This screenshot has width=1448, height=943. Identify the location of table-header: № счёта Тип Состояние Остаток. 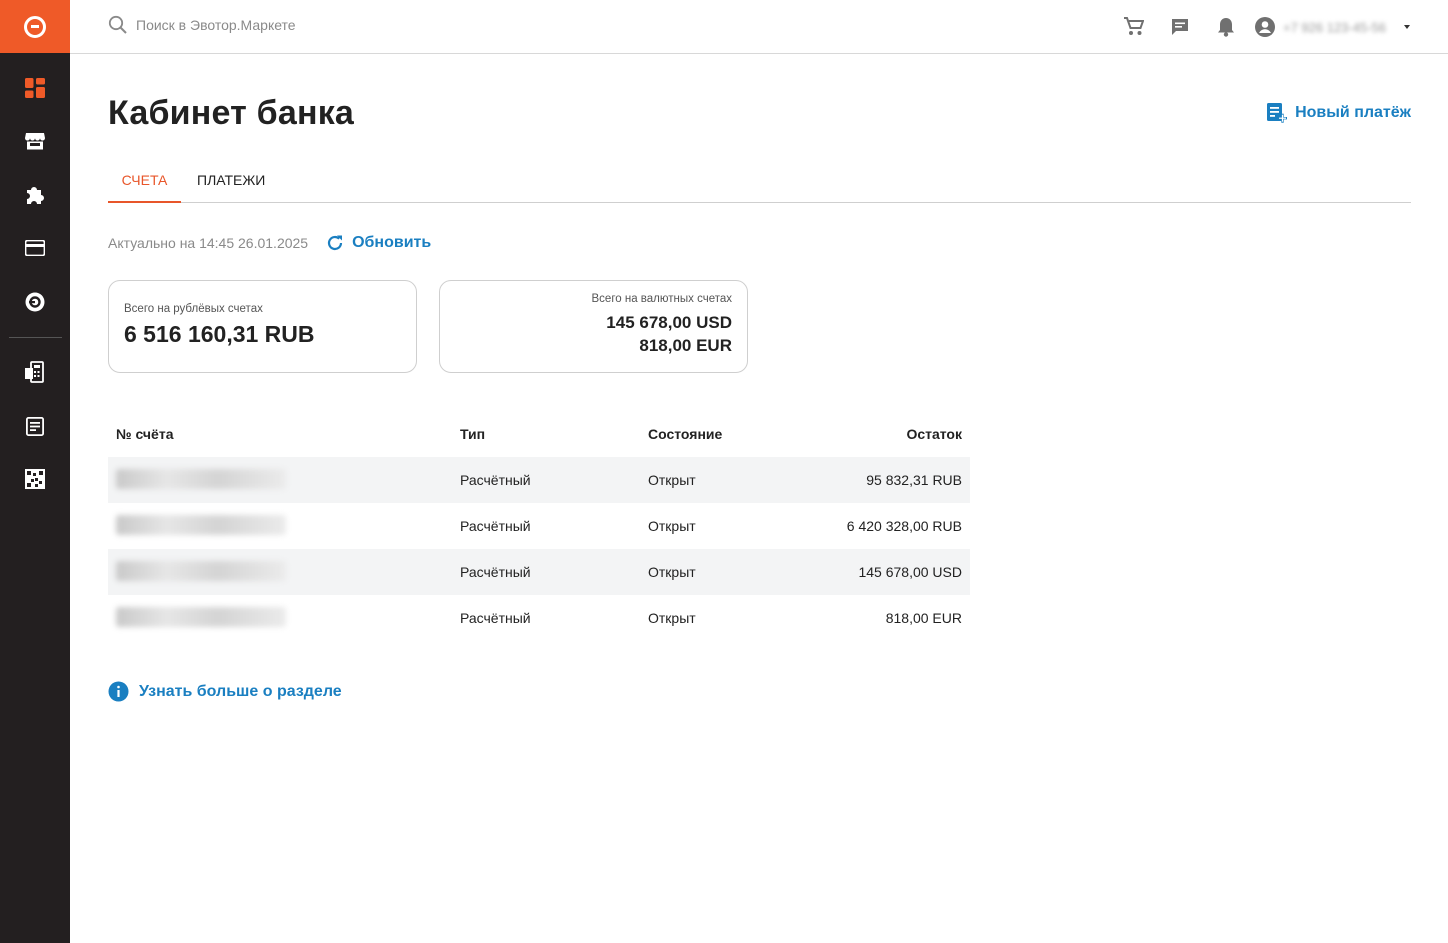
(539, 434).